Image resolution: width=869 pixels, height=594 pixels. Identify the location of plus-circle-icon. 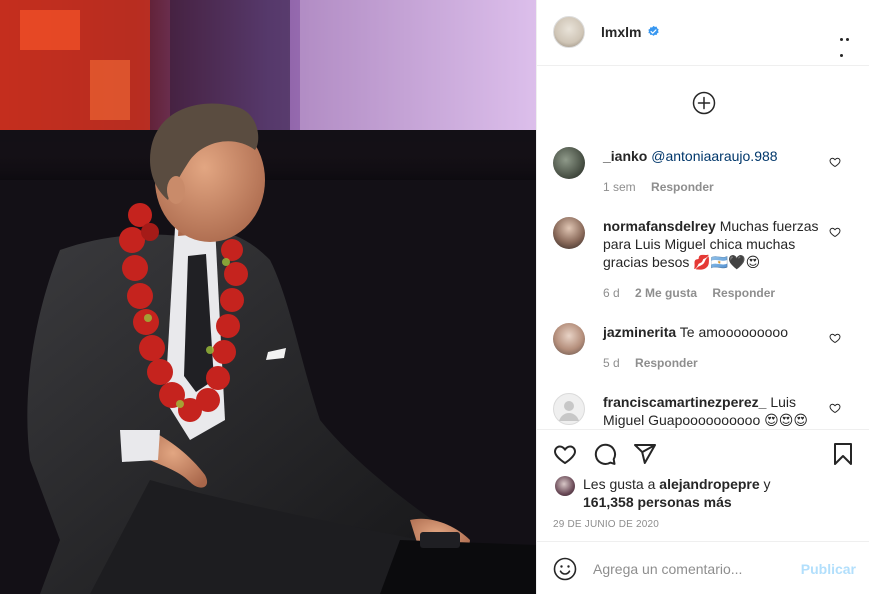
(704, 103).